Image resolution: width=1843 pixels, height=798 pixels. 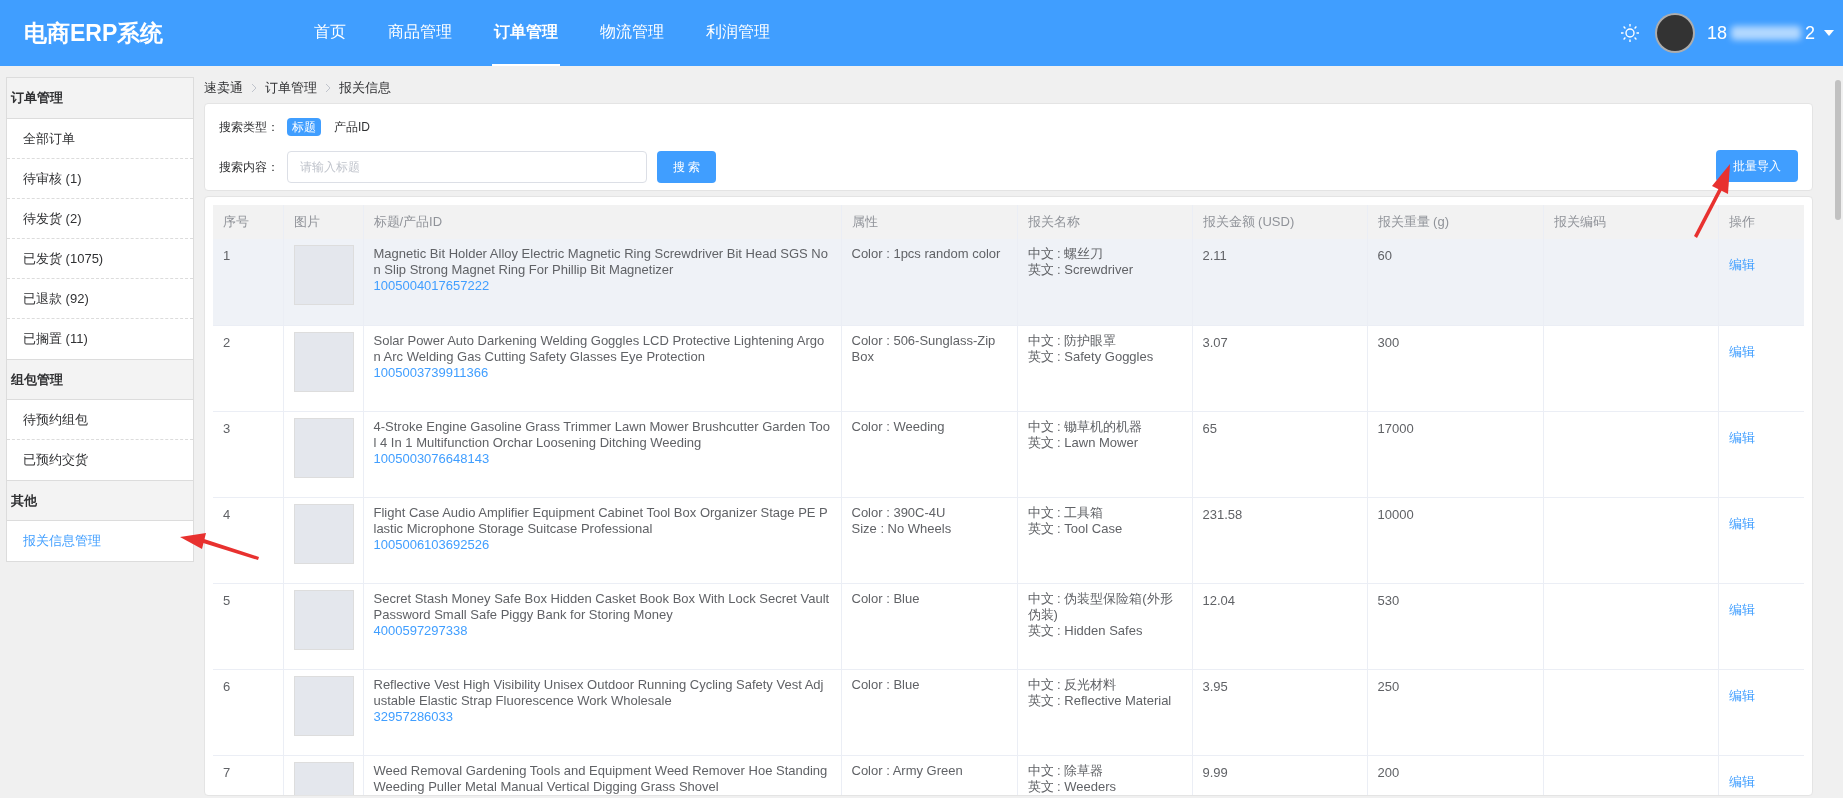 What do you see at coordinates (100, 139) in the screenshot?
I see `sidebar-item: 全部订单` at bounding box center [100, 139].